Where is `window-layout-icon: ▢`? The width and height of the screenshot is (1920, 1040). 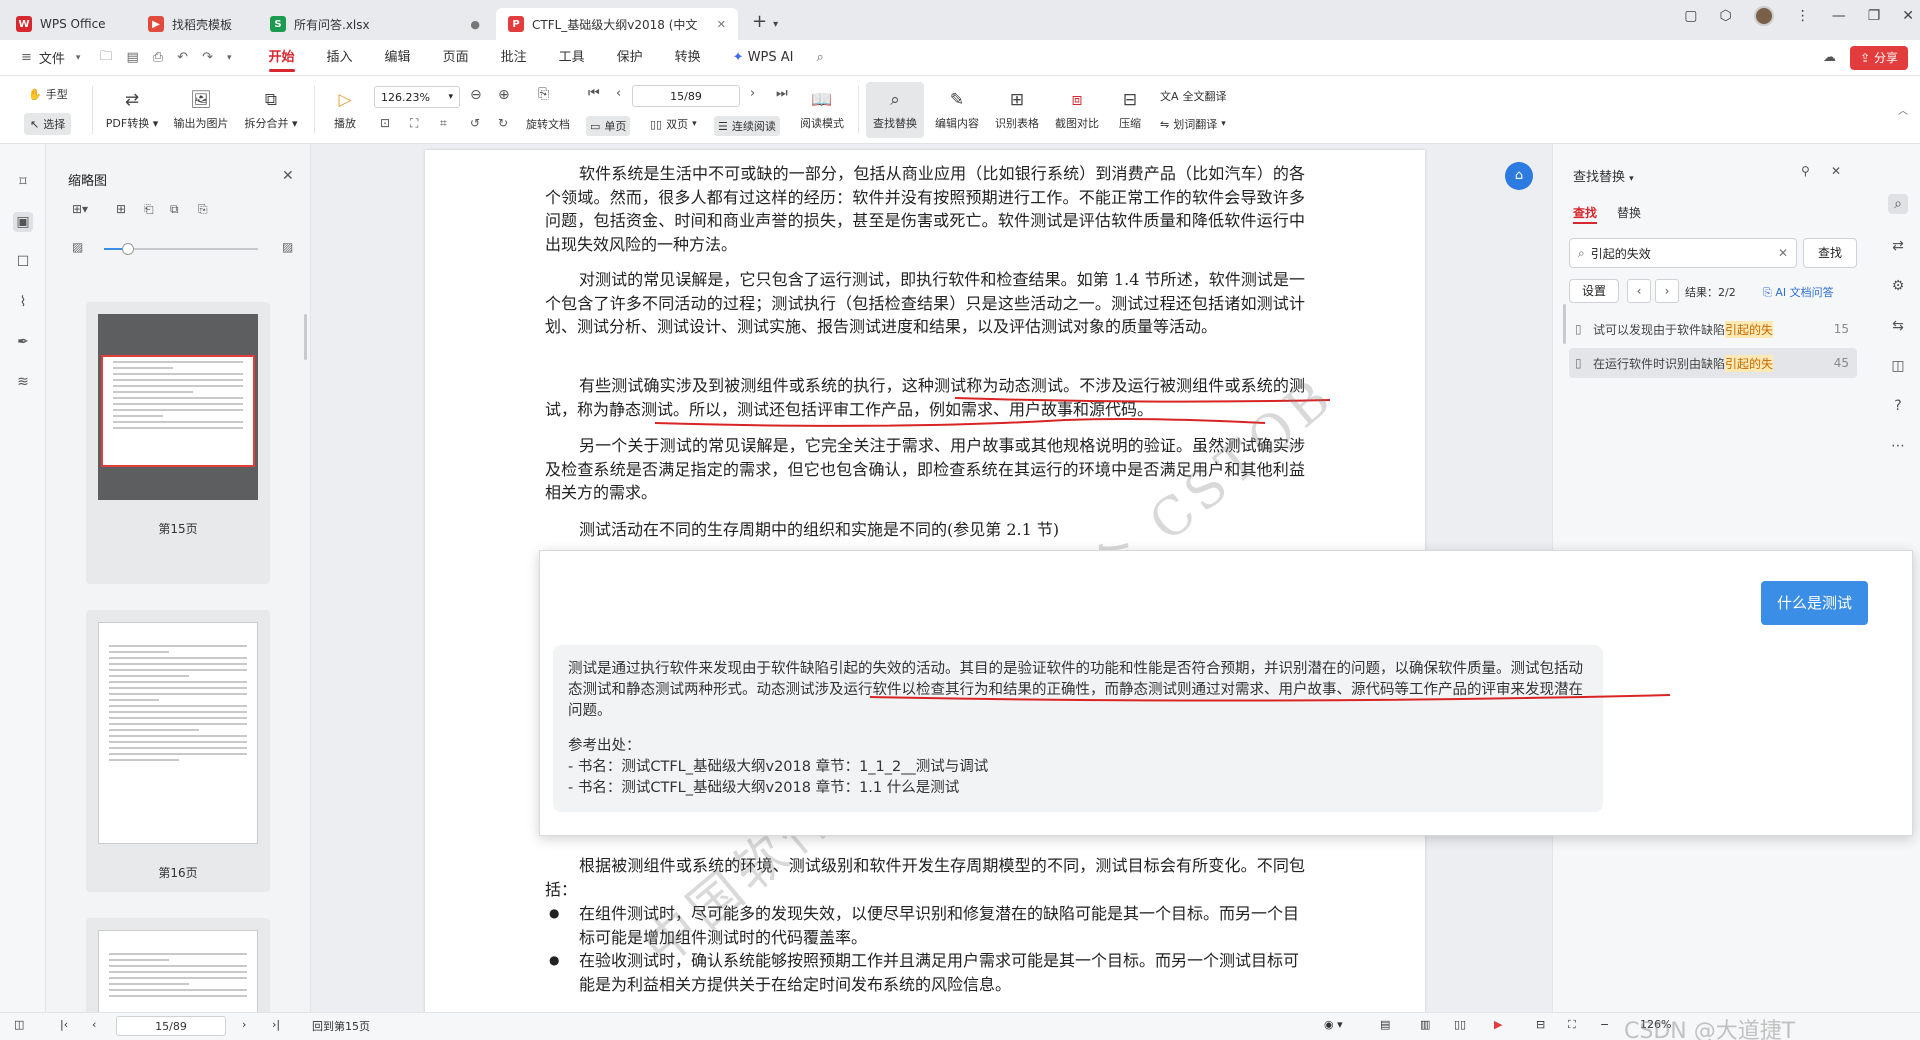 window-layout-icon: ▢ is located at coordinates (1690, 16).